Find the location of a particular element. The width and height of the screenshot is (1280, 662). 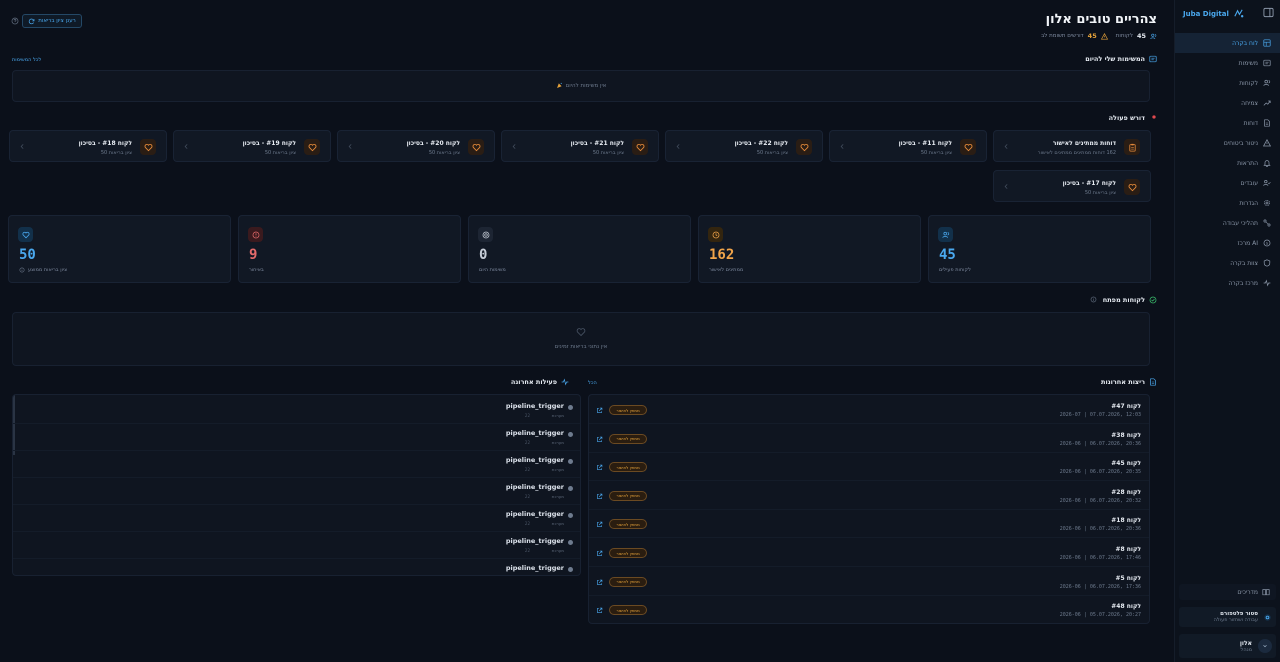

action-card: לקוח #19 - בסיכון ציון בריאות 50 is located at coordinates (252, 146).